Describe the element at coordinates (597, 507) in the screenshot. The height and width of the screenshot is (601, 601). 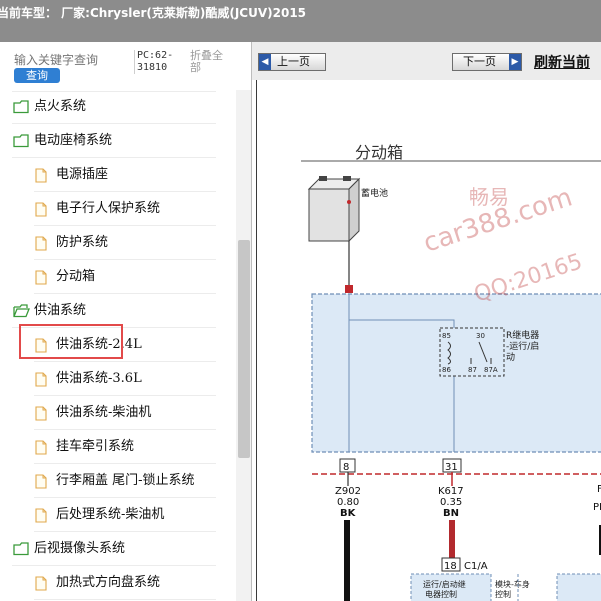
I see `svg-text: PI` at that location.